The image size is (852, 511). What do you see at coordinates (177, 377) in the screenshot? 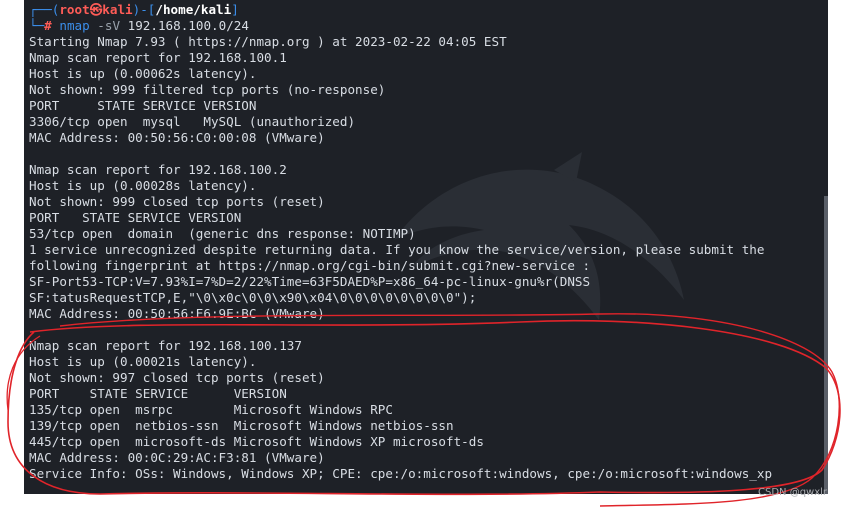
I see `output-line: Not shown: 997 closed tcp ports (reset)` at bounding box center [177, 377].